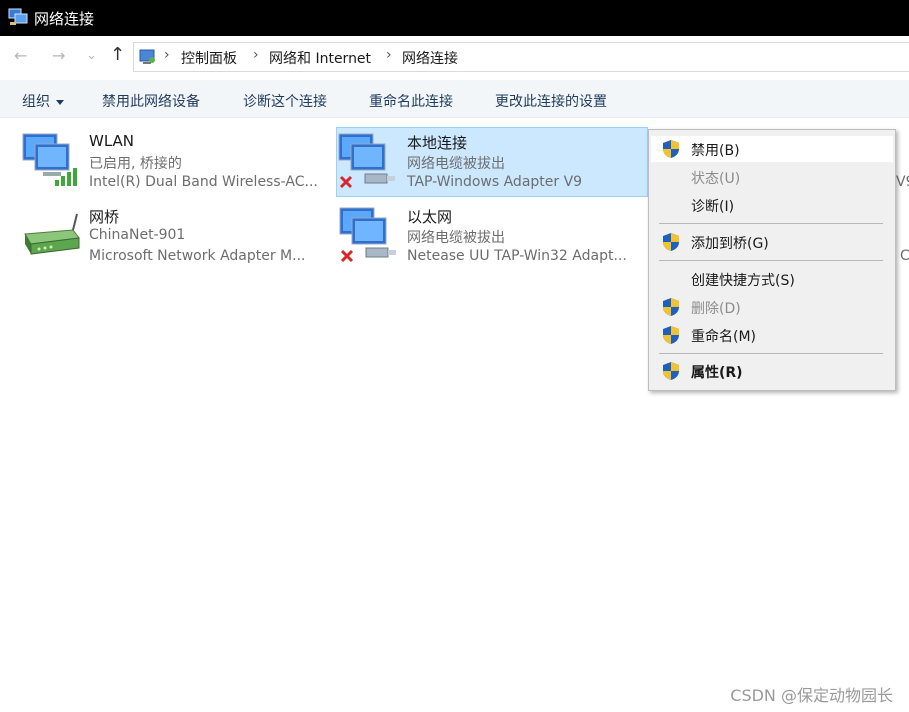 The image size is (909, 712). I want to click on connection-name: 网桥, so click(104, 217).